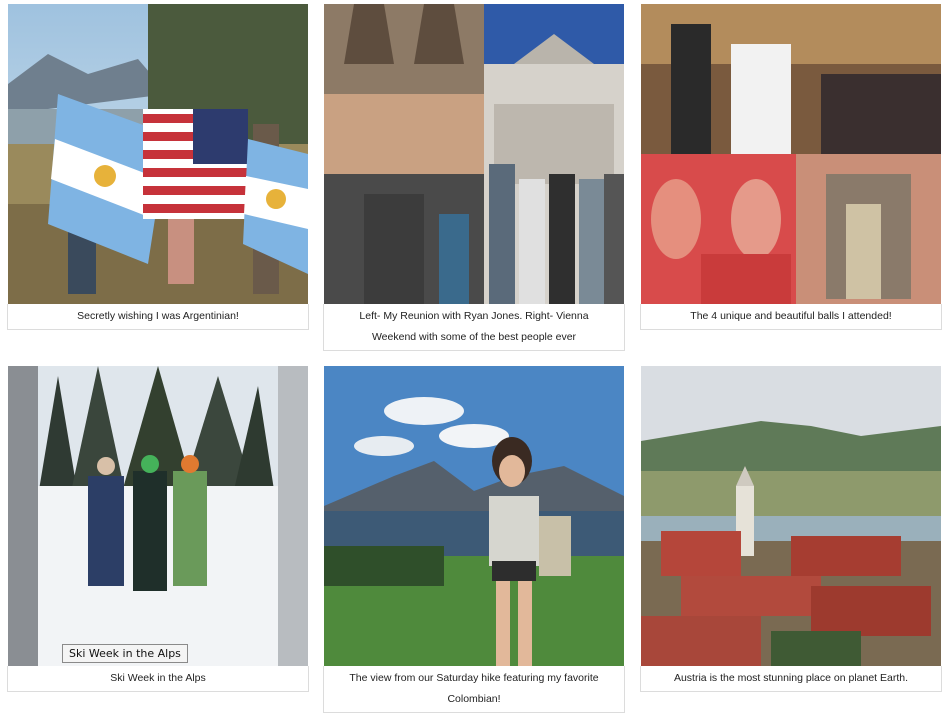 This screenshot has height=721, width=950. Describe the element at coordinates (125, 653) in the screenshot. I see `ski-photo-tooltip: Ski Week in the Alps` at that location.